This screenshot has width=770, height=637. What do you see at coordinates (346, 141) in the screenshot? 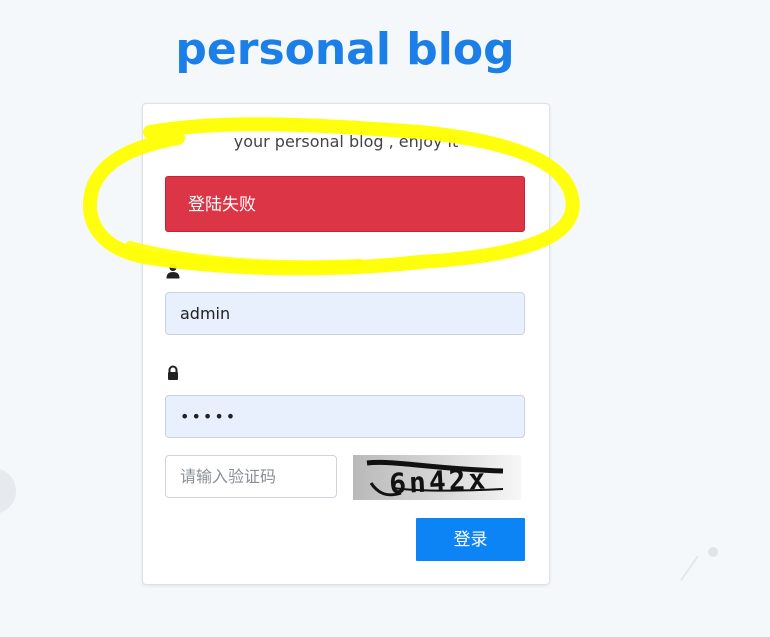
I see `login-subtitle: your personal blog , enjoy it` at bounding box center [346, 141].